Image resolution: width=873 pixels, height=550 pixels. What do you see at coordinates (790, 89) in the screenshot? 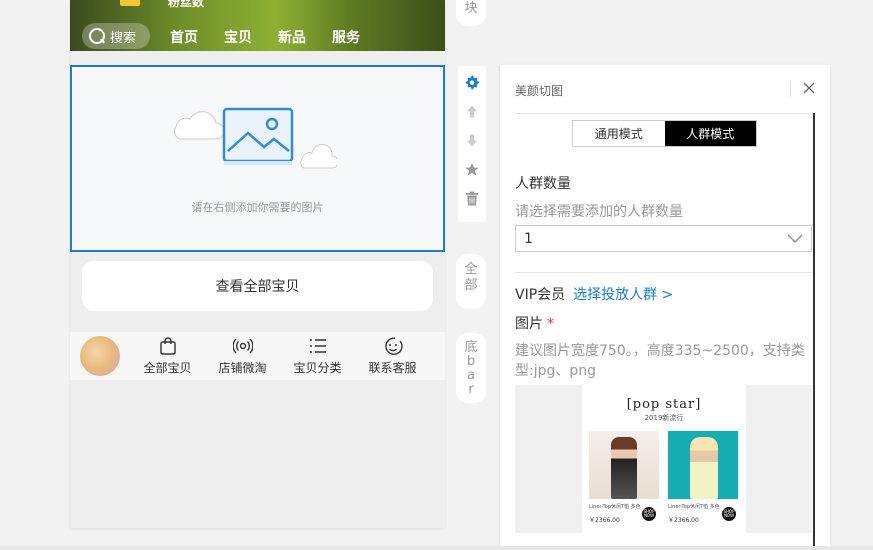
I see `panel-header-divider` at bounding box center [790, 89].